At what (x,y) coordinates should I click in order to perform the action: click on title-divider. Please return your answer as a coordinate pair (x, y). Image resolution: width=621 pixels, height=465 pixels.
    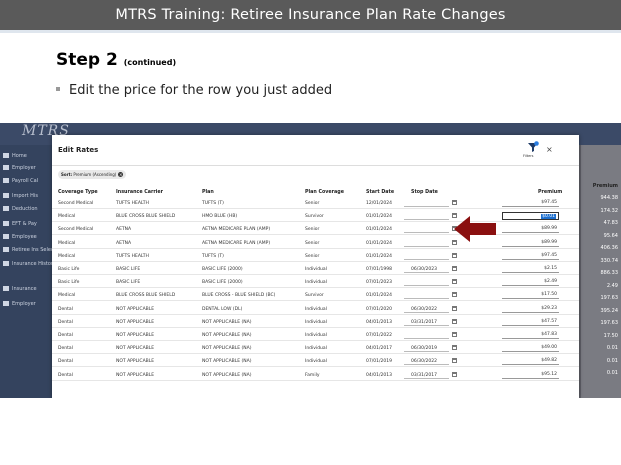
    Looking at the image, I should click on (310, 31).